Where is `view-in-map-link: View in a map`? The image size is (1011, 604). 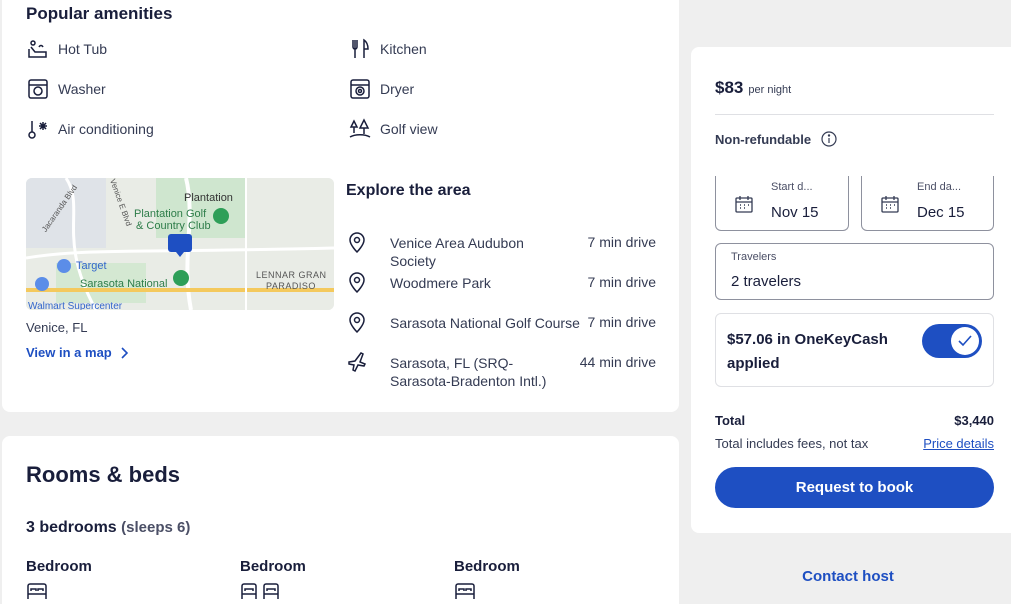
view-in-map-link: View in a map is located at coordinates (77, 352).